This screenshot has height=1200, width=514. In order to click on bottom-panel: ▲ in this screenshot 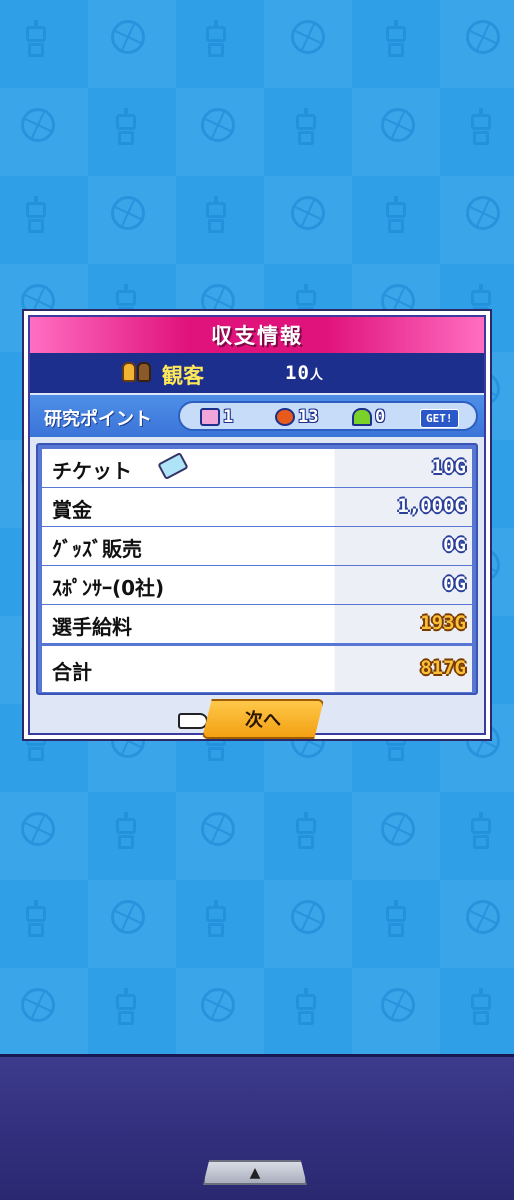, I will do `click(257, 1127)`.